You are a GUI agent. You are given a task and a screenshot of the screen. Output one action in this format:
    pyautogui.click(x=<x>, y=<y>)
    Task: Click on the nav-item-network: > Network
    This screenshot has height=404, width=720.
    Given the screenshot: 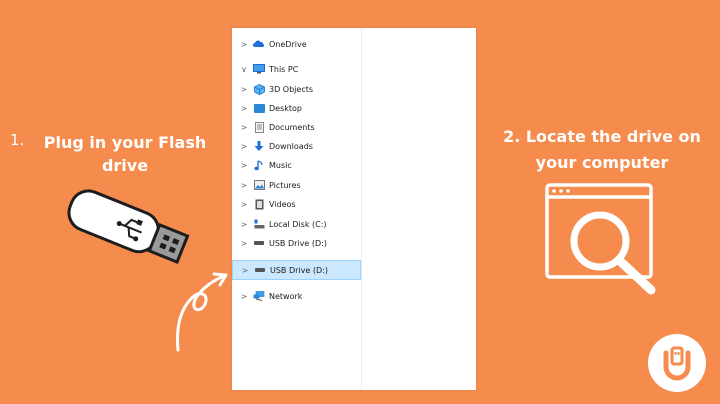 What is the action you would take?
    pyautogui.click(x=296, y=296)
    